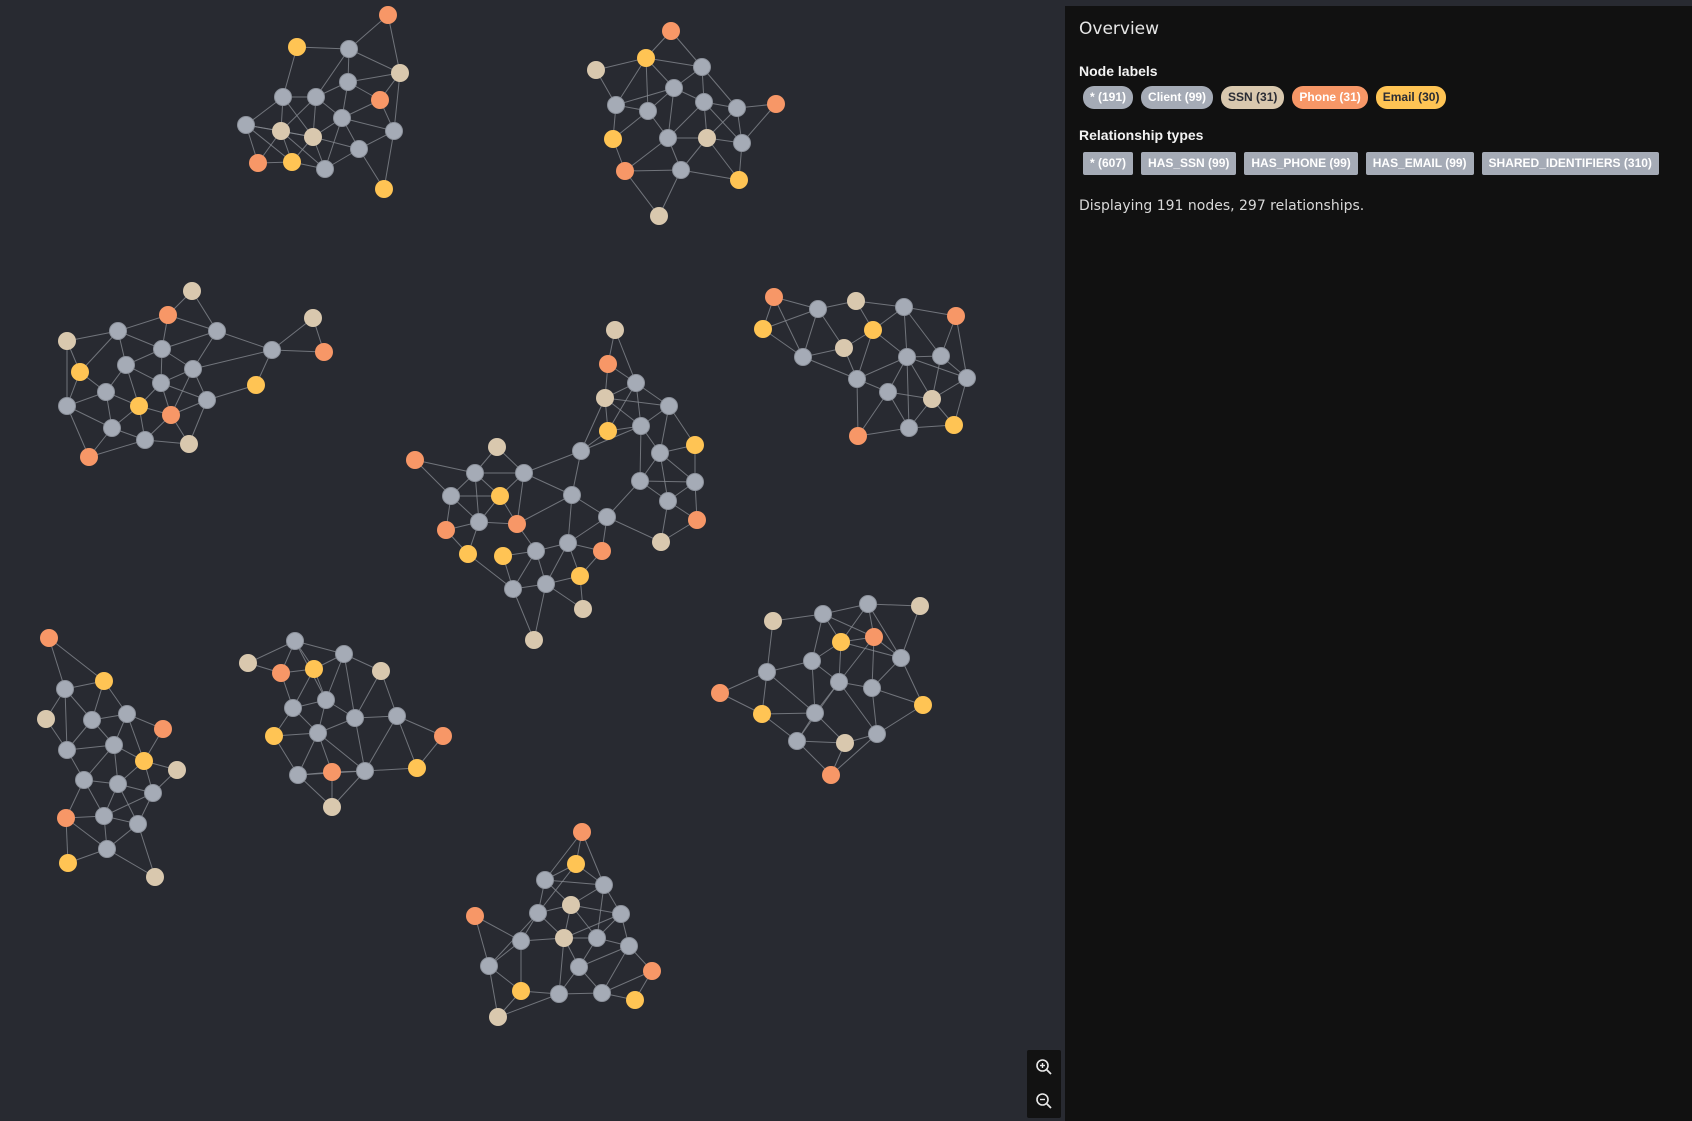 Image resolution: width=1692 pixels, height=1121 pixels. What do you see at coordinates (1044, 1101) in the screenshot?
I see `zoom-out-button` at bounding box center [1044, 1101].